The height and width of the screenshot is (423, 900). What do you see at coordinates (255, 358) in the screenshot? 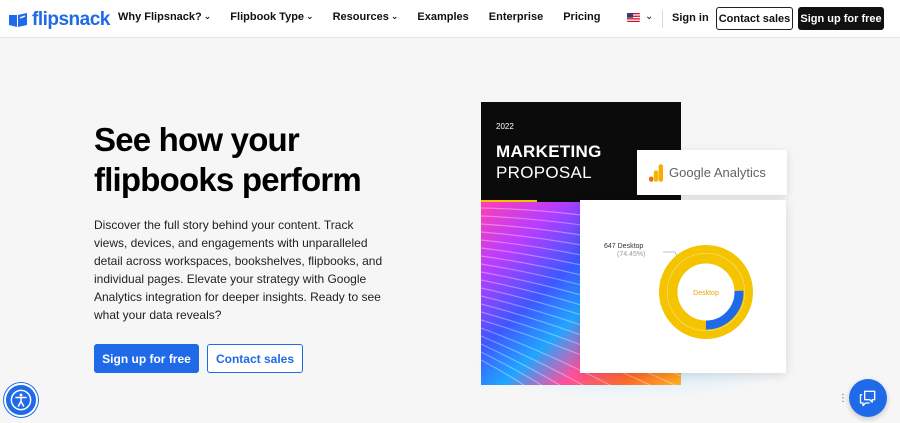
I see `hero-contact-sales-button: Contact sales` at bounding box center [255, 358].